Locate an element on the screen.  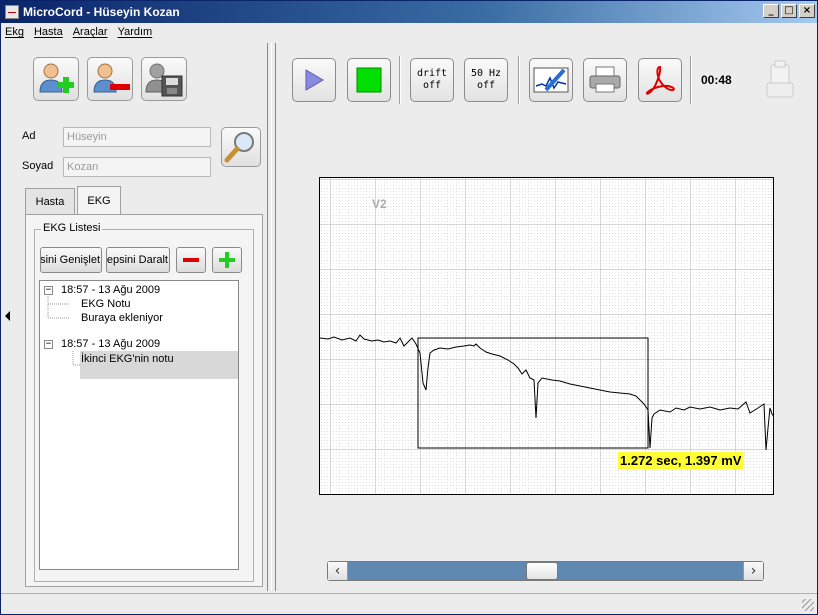
tab-hasta-label: Hasta is located at coordinates (50, 201).